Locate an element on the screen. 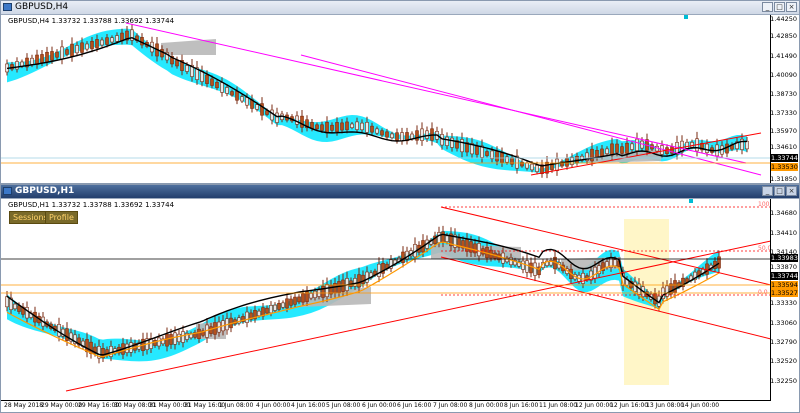  window-titlebar: GBPUSD,H4 _ □ × is located at coordinates (400, 8).